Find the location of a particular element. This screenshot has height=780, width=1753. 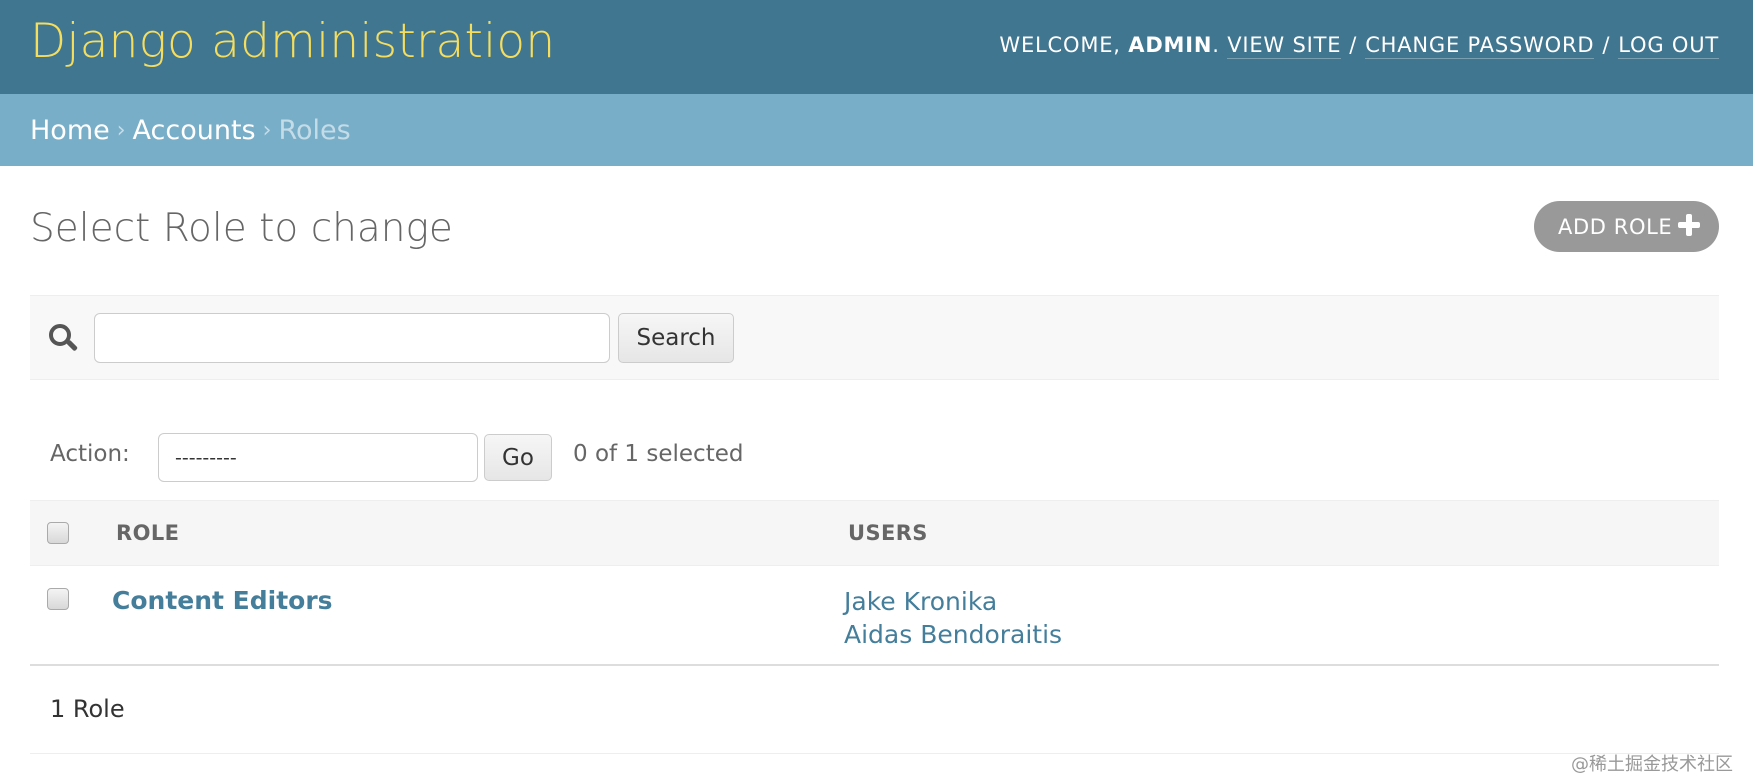

add-role-button: ADD ROLE is located at coordinates (1626, 226).